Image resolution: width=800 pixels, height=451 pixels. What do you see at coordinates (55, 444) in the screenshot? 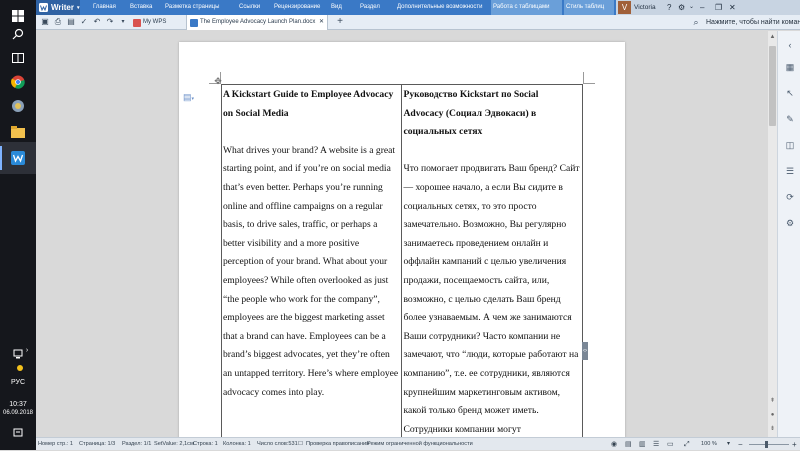
I see `status-page-number: Номер стр.: 1` at bounding box center [55, 444].